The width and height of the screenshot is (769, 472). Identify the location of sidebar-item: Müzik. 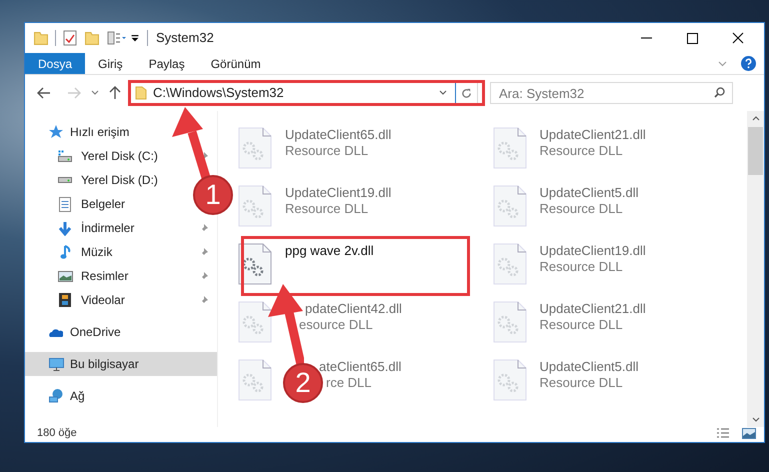
(84, 252).